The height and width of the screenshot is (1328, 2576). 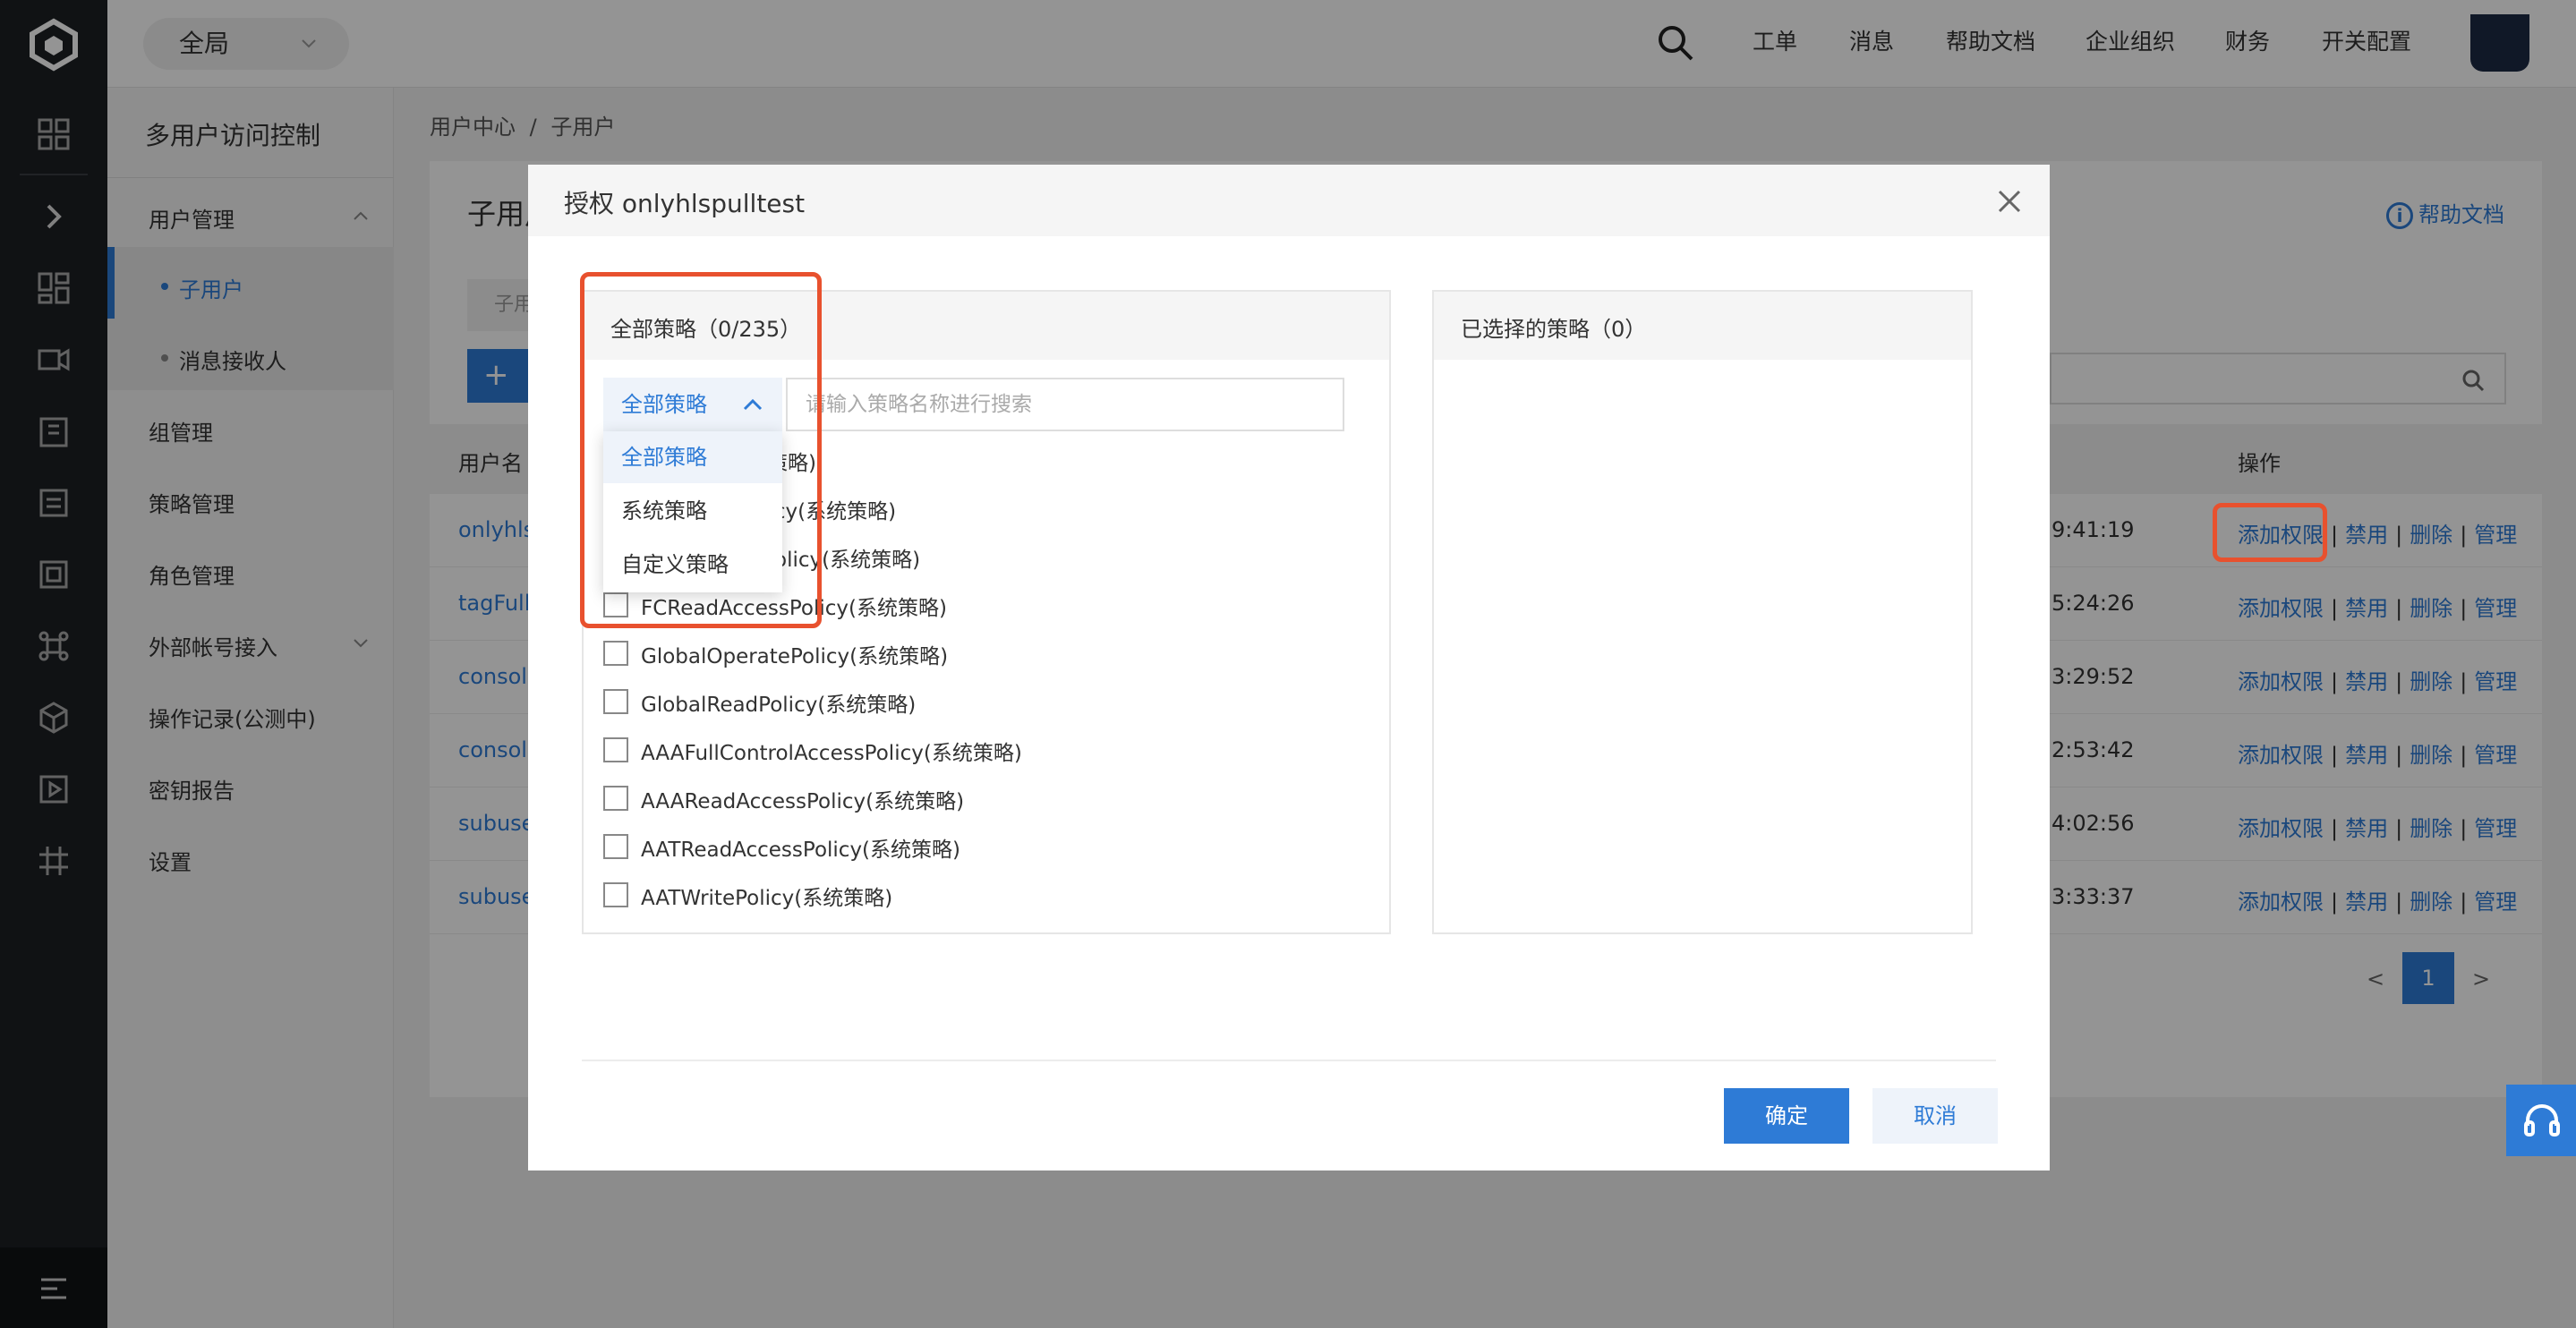 I want to click on highlight-add-permission, so click(x=2270, y=532).